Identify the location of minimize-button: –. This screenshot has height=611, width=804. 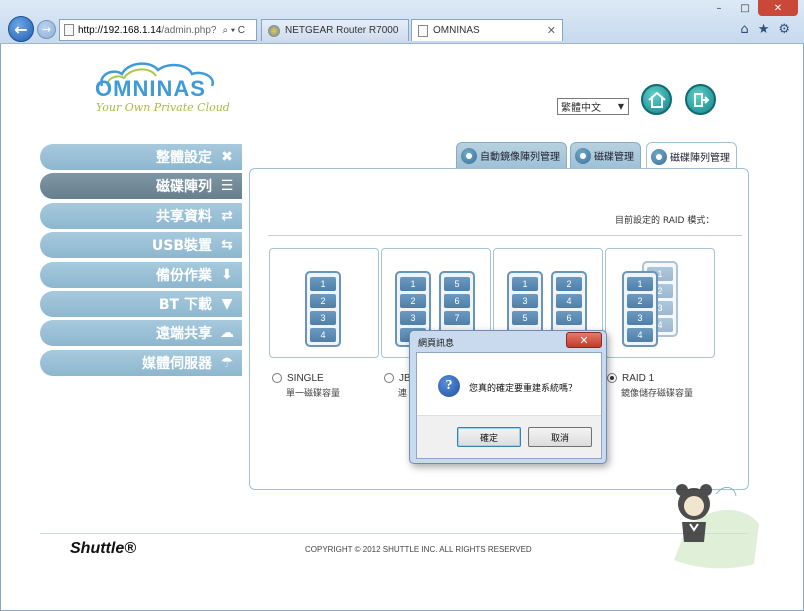
(719, 8).